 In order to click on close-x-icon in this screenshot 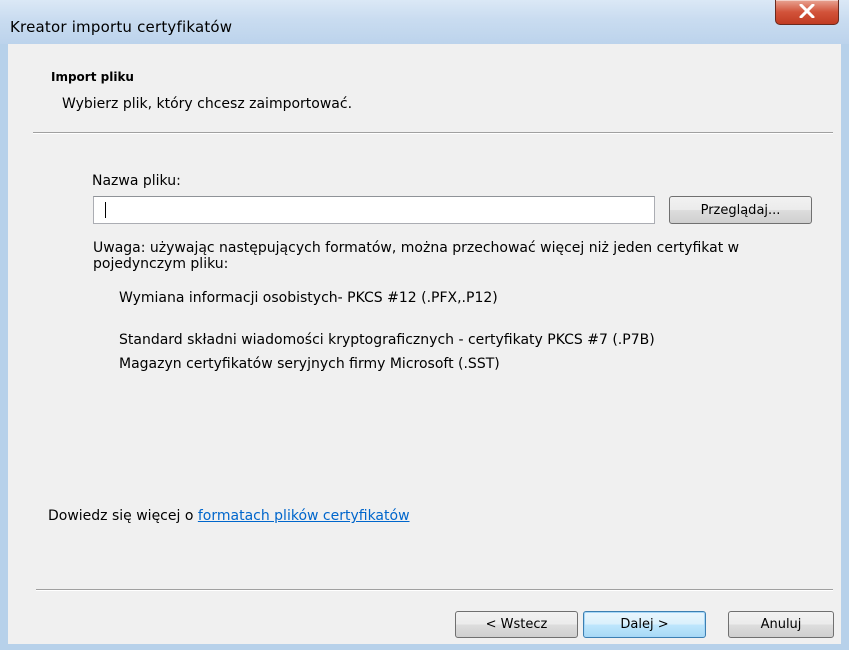, I will do `click(807, 11)`.